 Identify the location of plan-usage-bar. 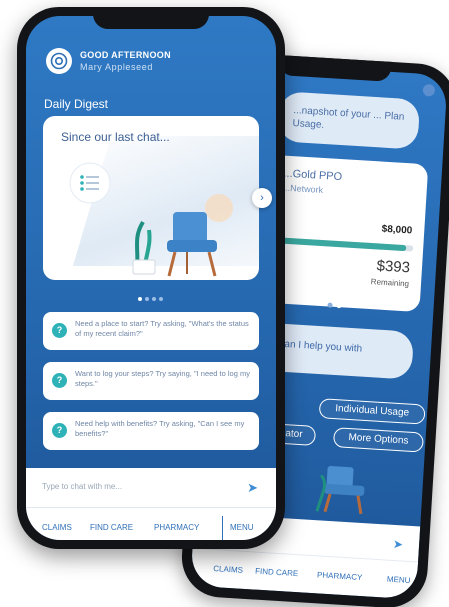
(346, 244).